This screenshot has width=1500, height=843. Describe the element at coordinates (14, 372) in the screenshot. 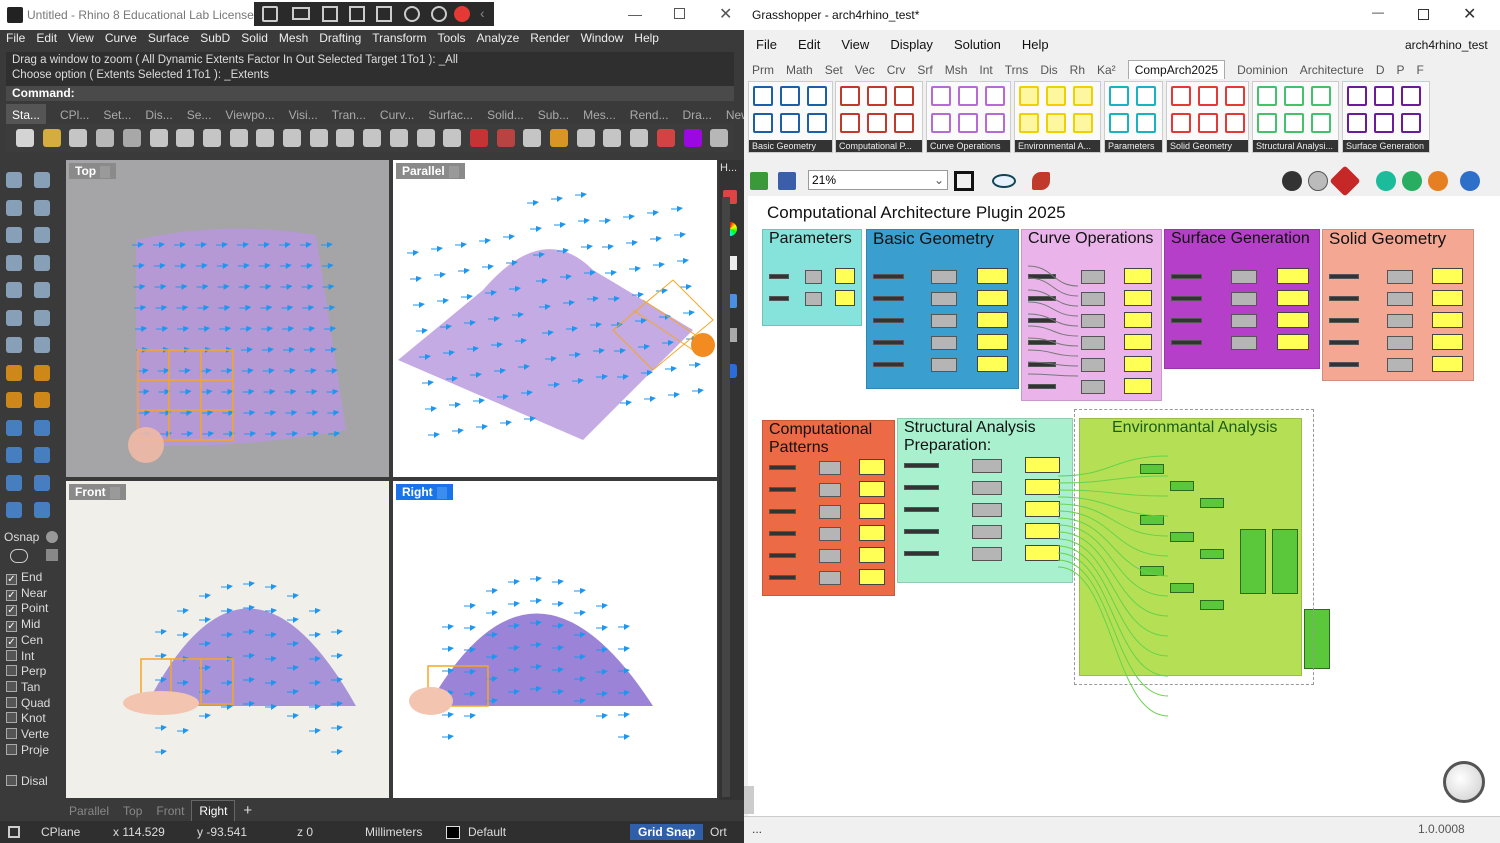

I see `extrude-icon` at that location.